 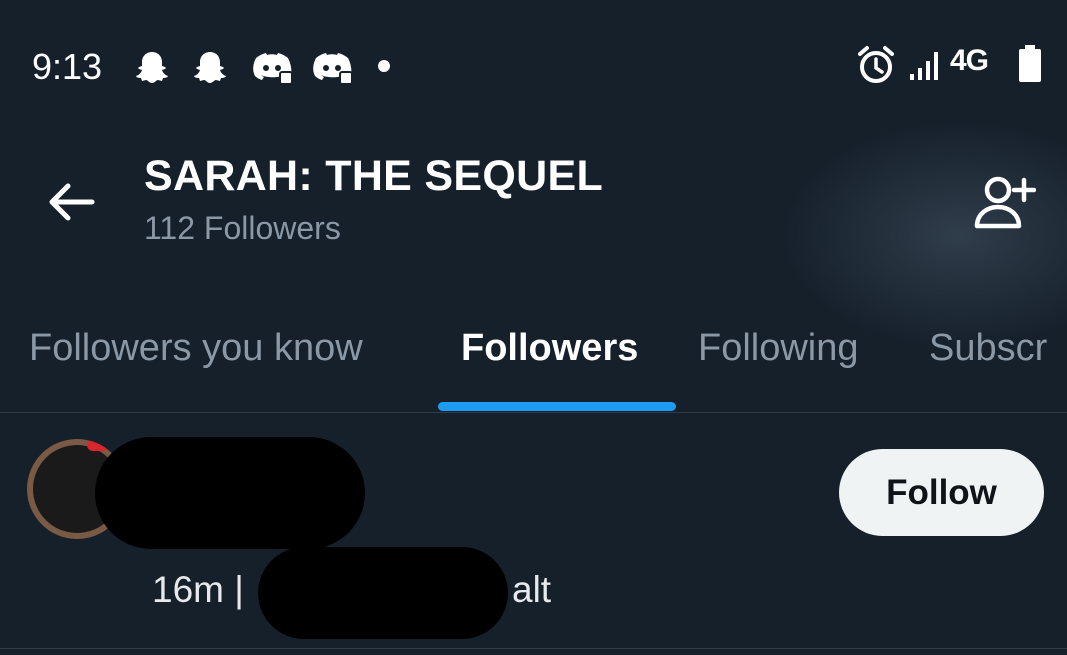 I want to click on back-arrow-icon, so click(x=71, y=202).